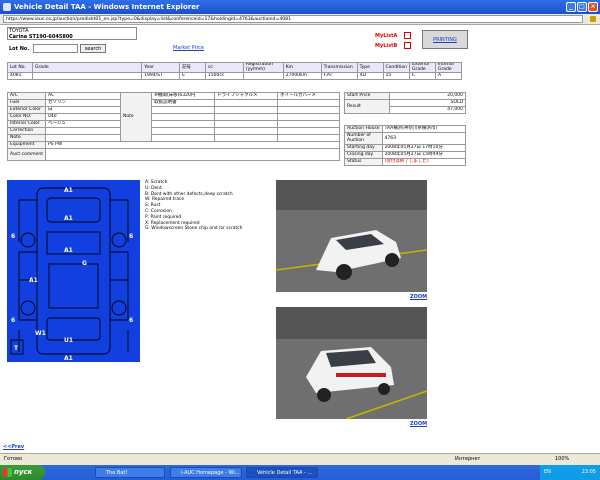 Image resolution: width=600 pixels, height=480 pixels. What do you see at coordinates (93, 48) in the screenshot?
I see `search-button: search` at bounding box center [93, 48].